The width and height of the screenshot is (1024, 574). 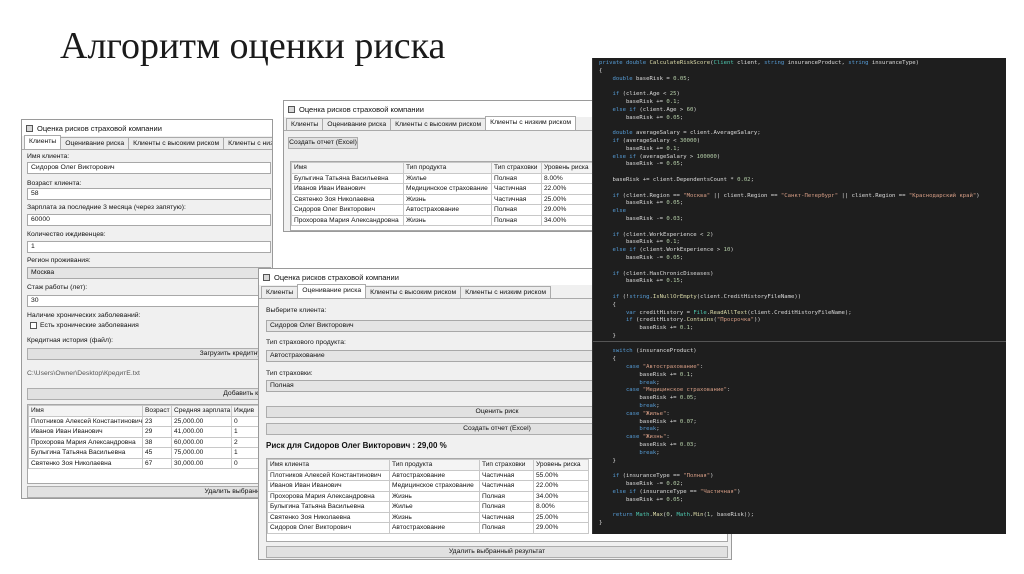 What do you see at coordinates (639, 328) in the screenshot?
I see `code-token: baseRisk +=` at bounding box center [639, 328].